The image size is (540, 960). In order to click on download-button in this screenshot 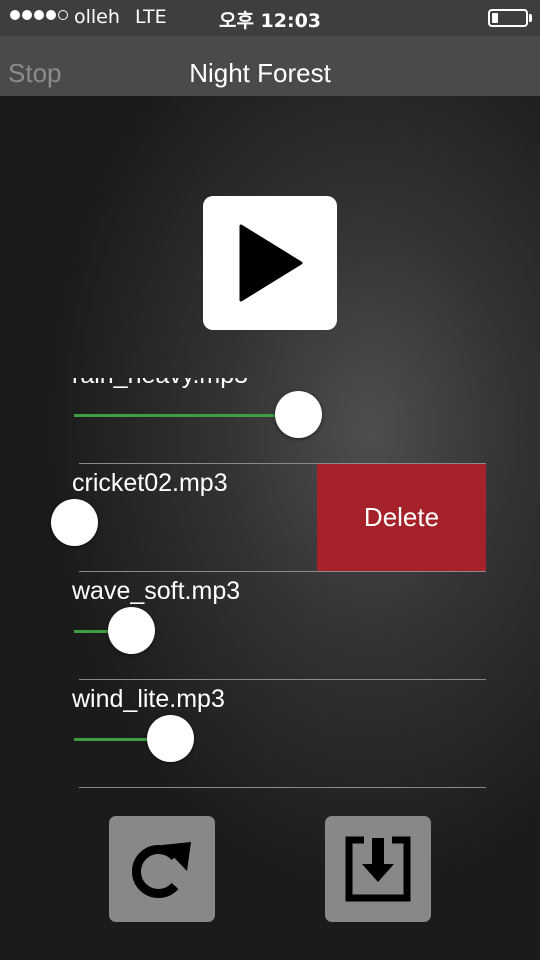, I will do `click(378, 869)`.